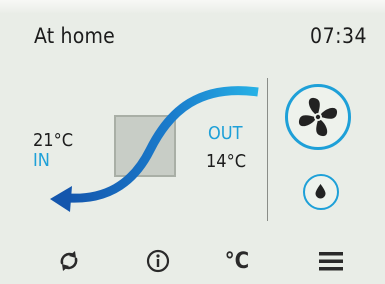 The height and width of the screenshot is (284, 385). What do you see at coordinates (53, 140) in the screenshot?
I see `indoor-temperature: 21°C` at bounding box center [53, 140].